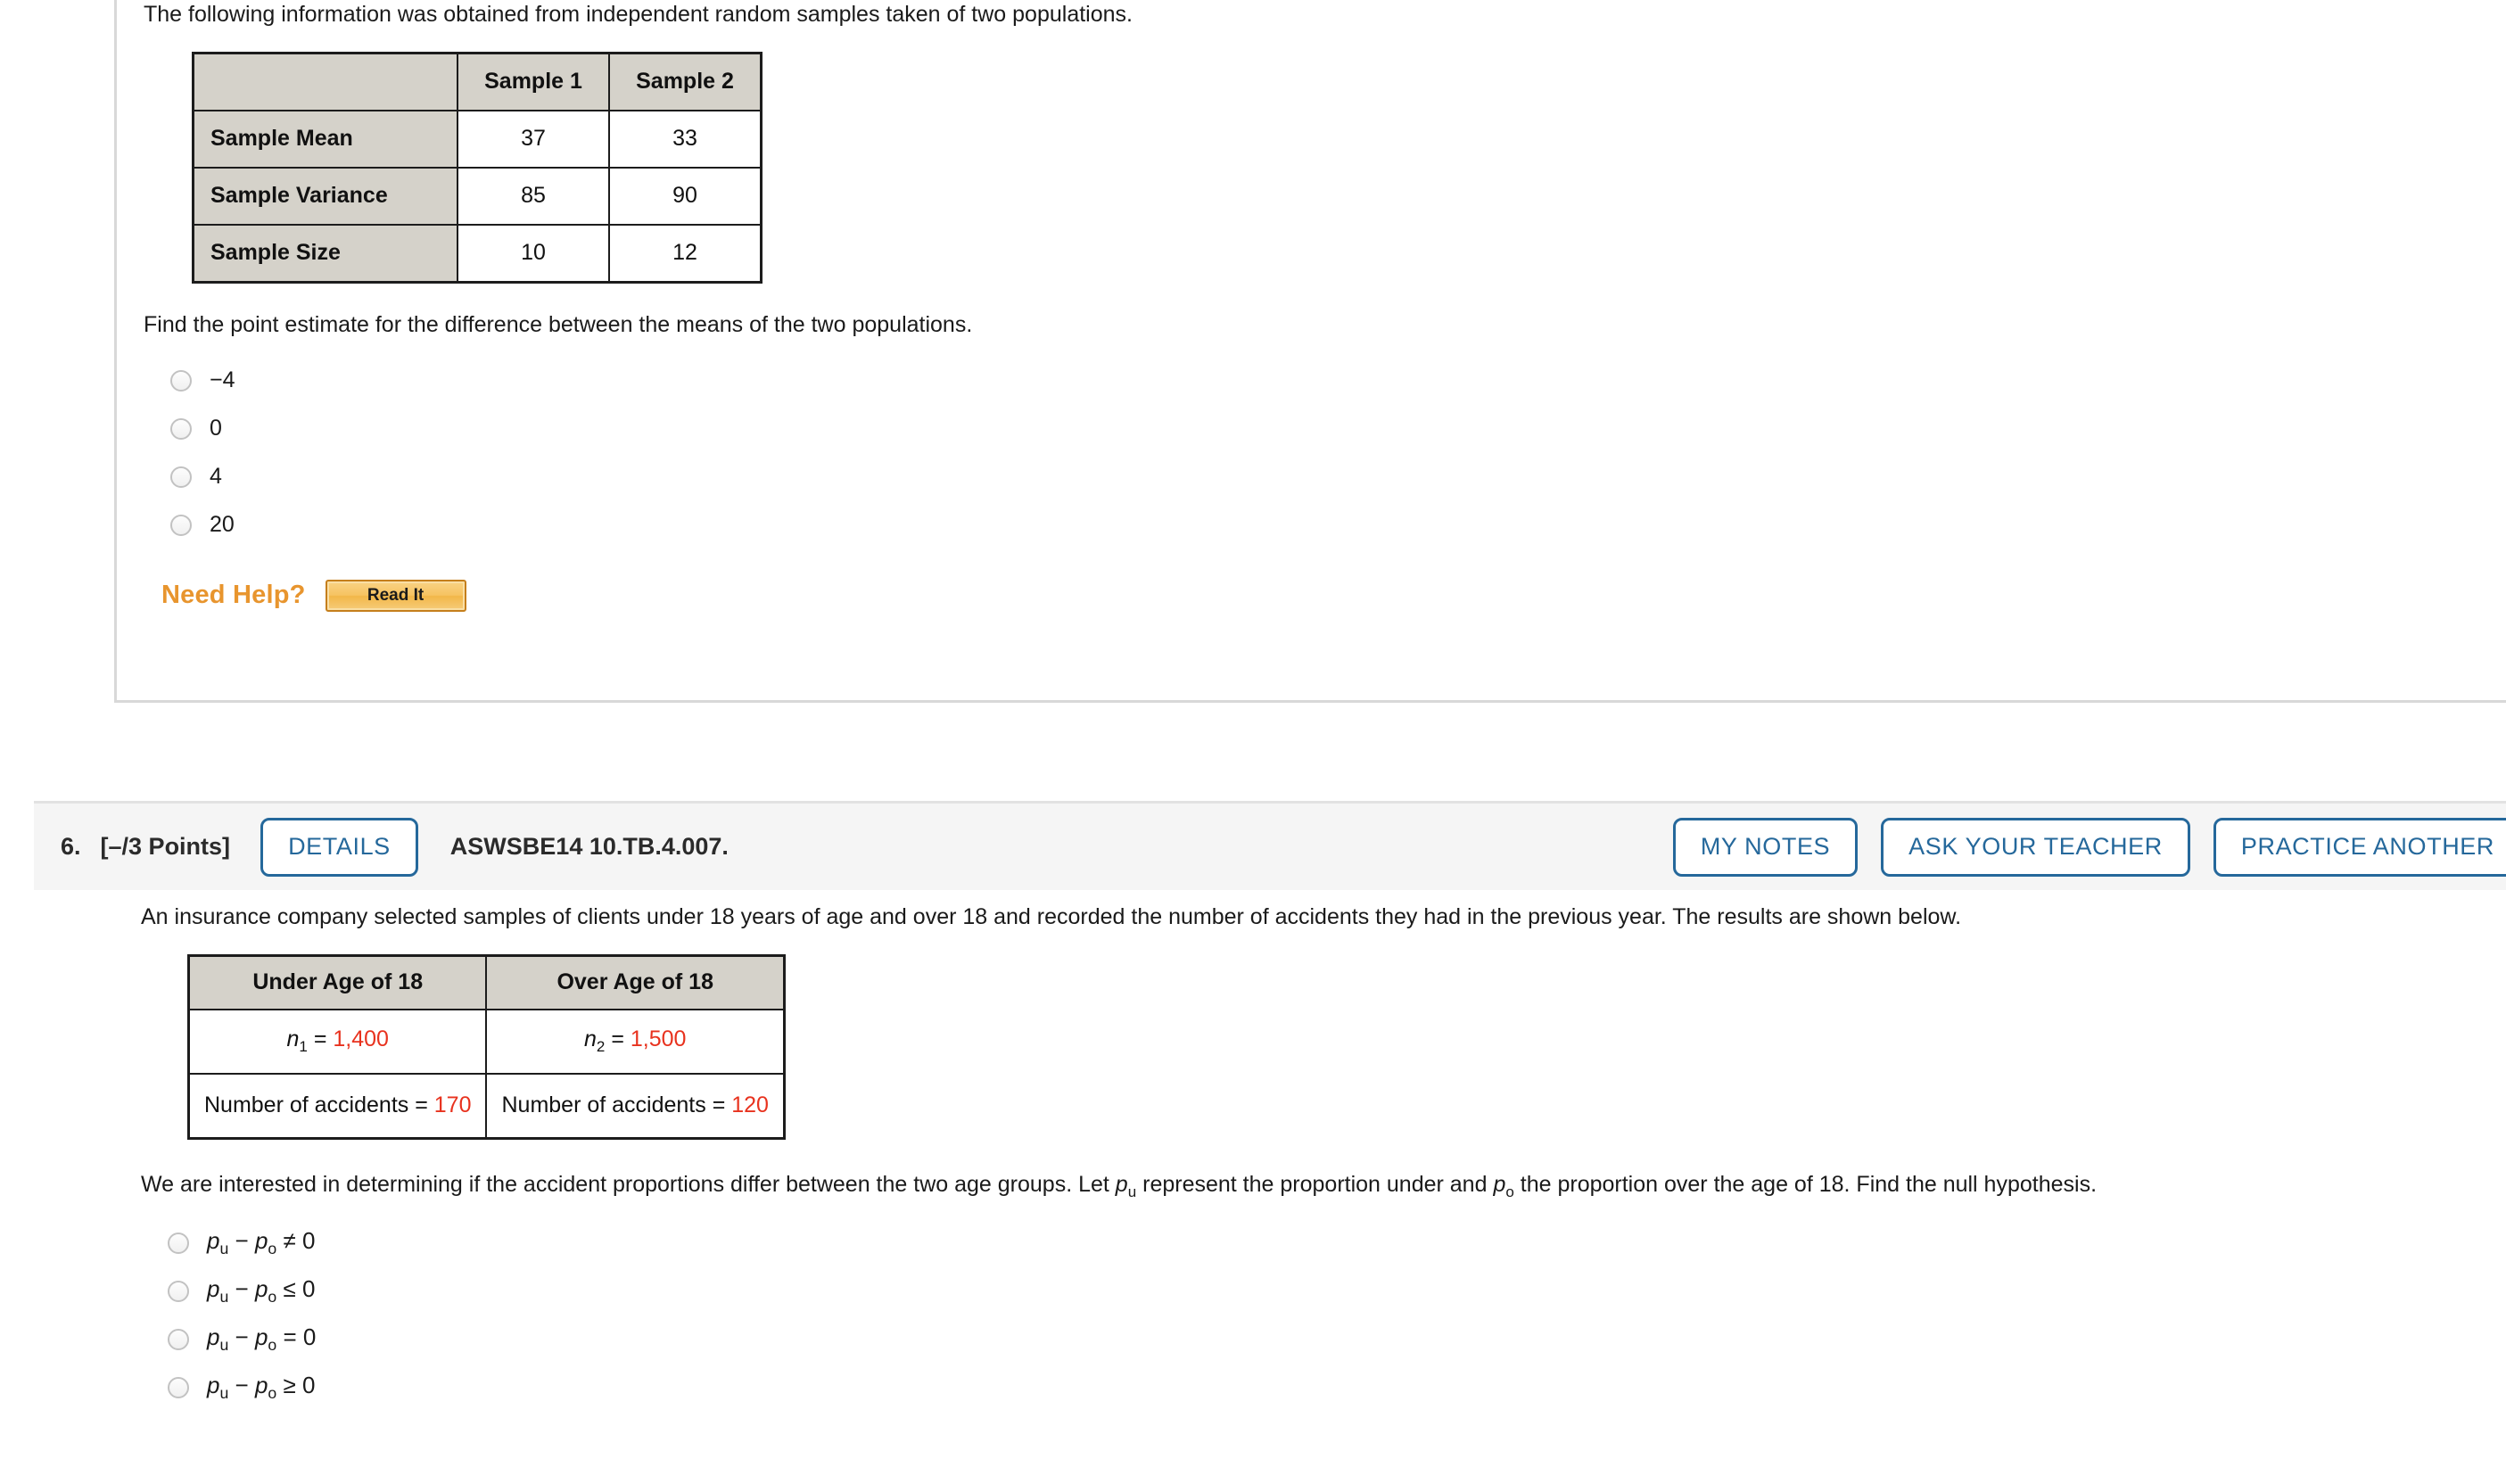  What do you see at coordinates (533, 81) in the screenshot?
I see `column-header-sample-1: Sample 1` at bounding box center [533, 81].